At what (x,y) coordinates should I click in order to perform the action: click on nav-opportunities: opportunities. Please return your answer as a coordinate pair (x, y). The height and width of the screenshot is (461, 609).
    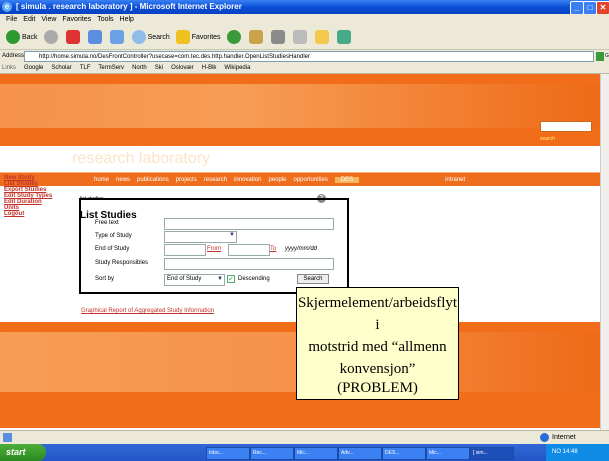
    Looking at the image, I should click on (310, 180).